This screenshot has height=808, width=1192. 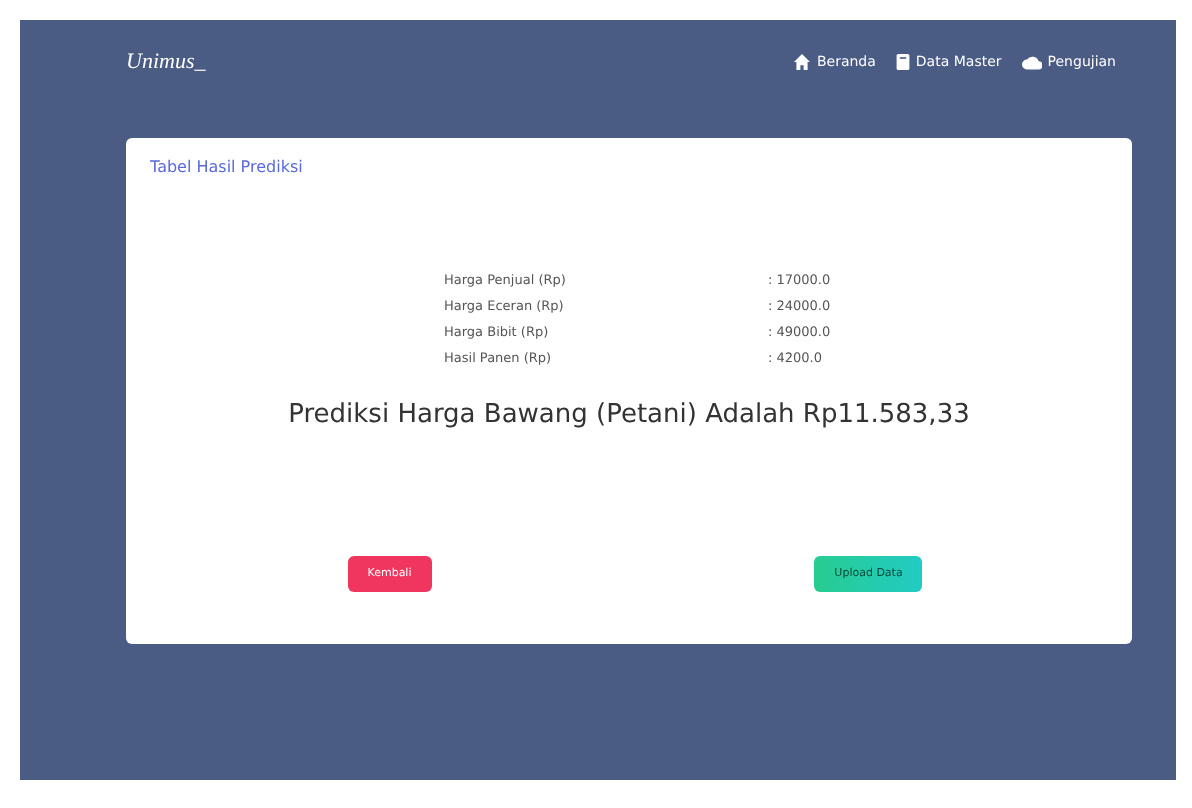 What do you see at coordinates (227, 167) in the screenshot?
I see `card-title: Tabel Hasil Prediksi` at bounding box center [227, 167].